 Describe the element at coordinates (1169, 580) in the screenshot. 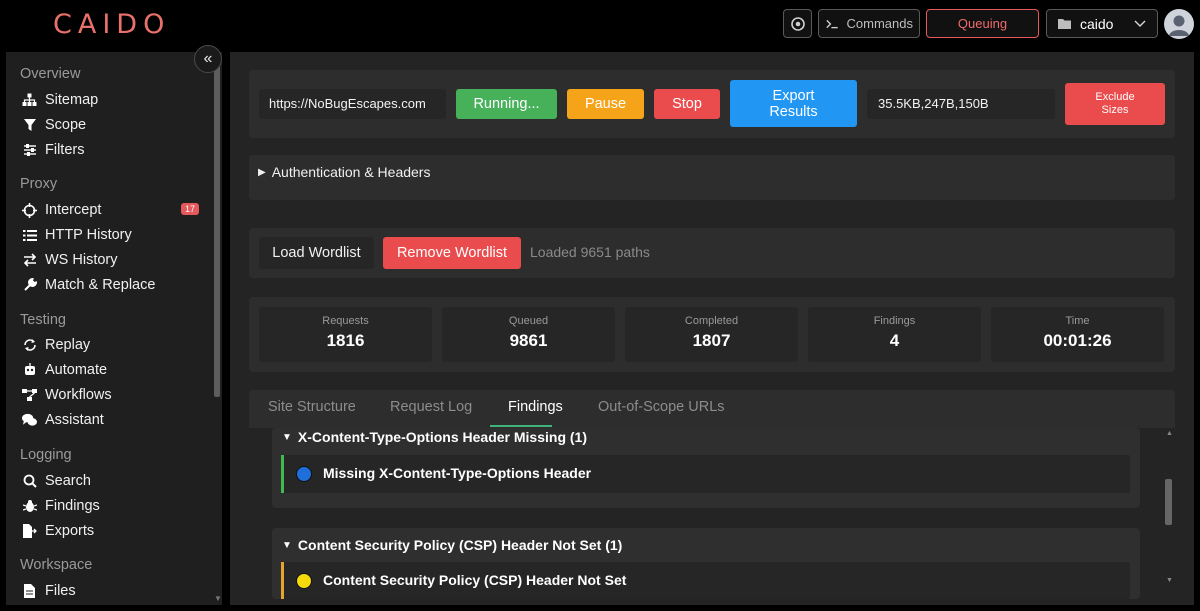

I see `findings-scroll-down-icon: ▼` at that location.